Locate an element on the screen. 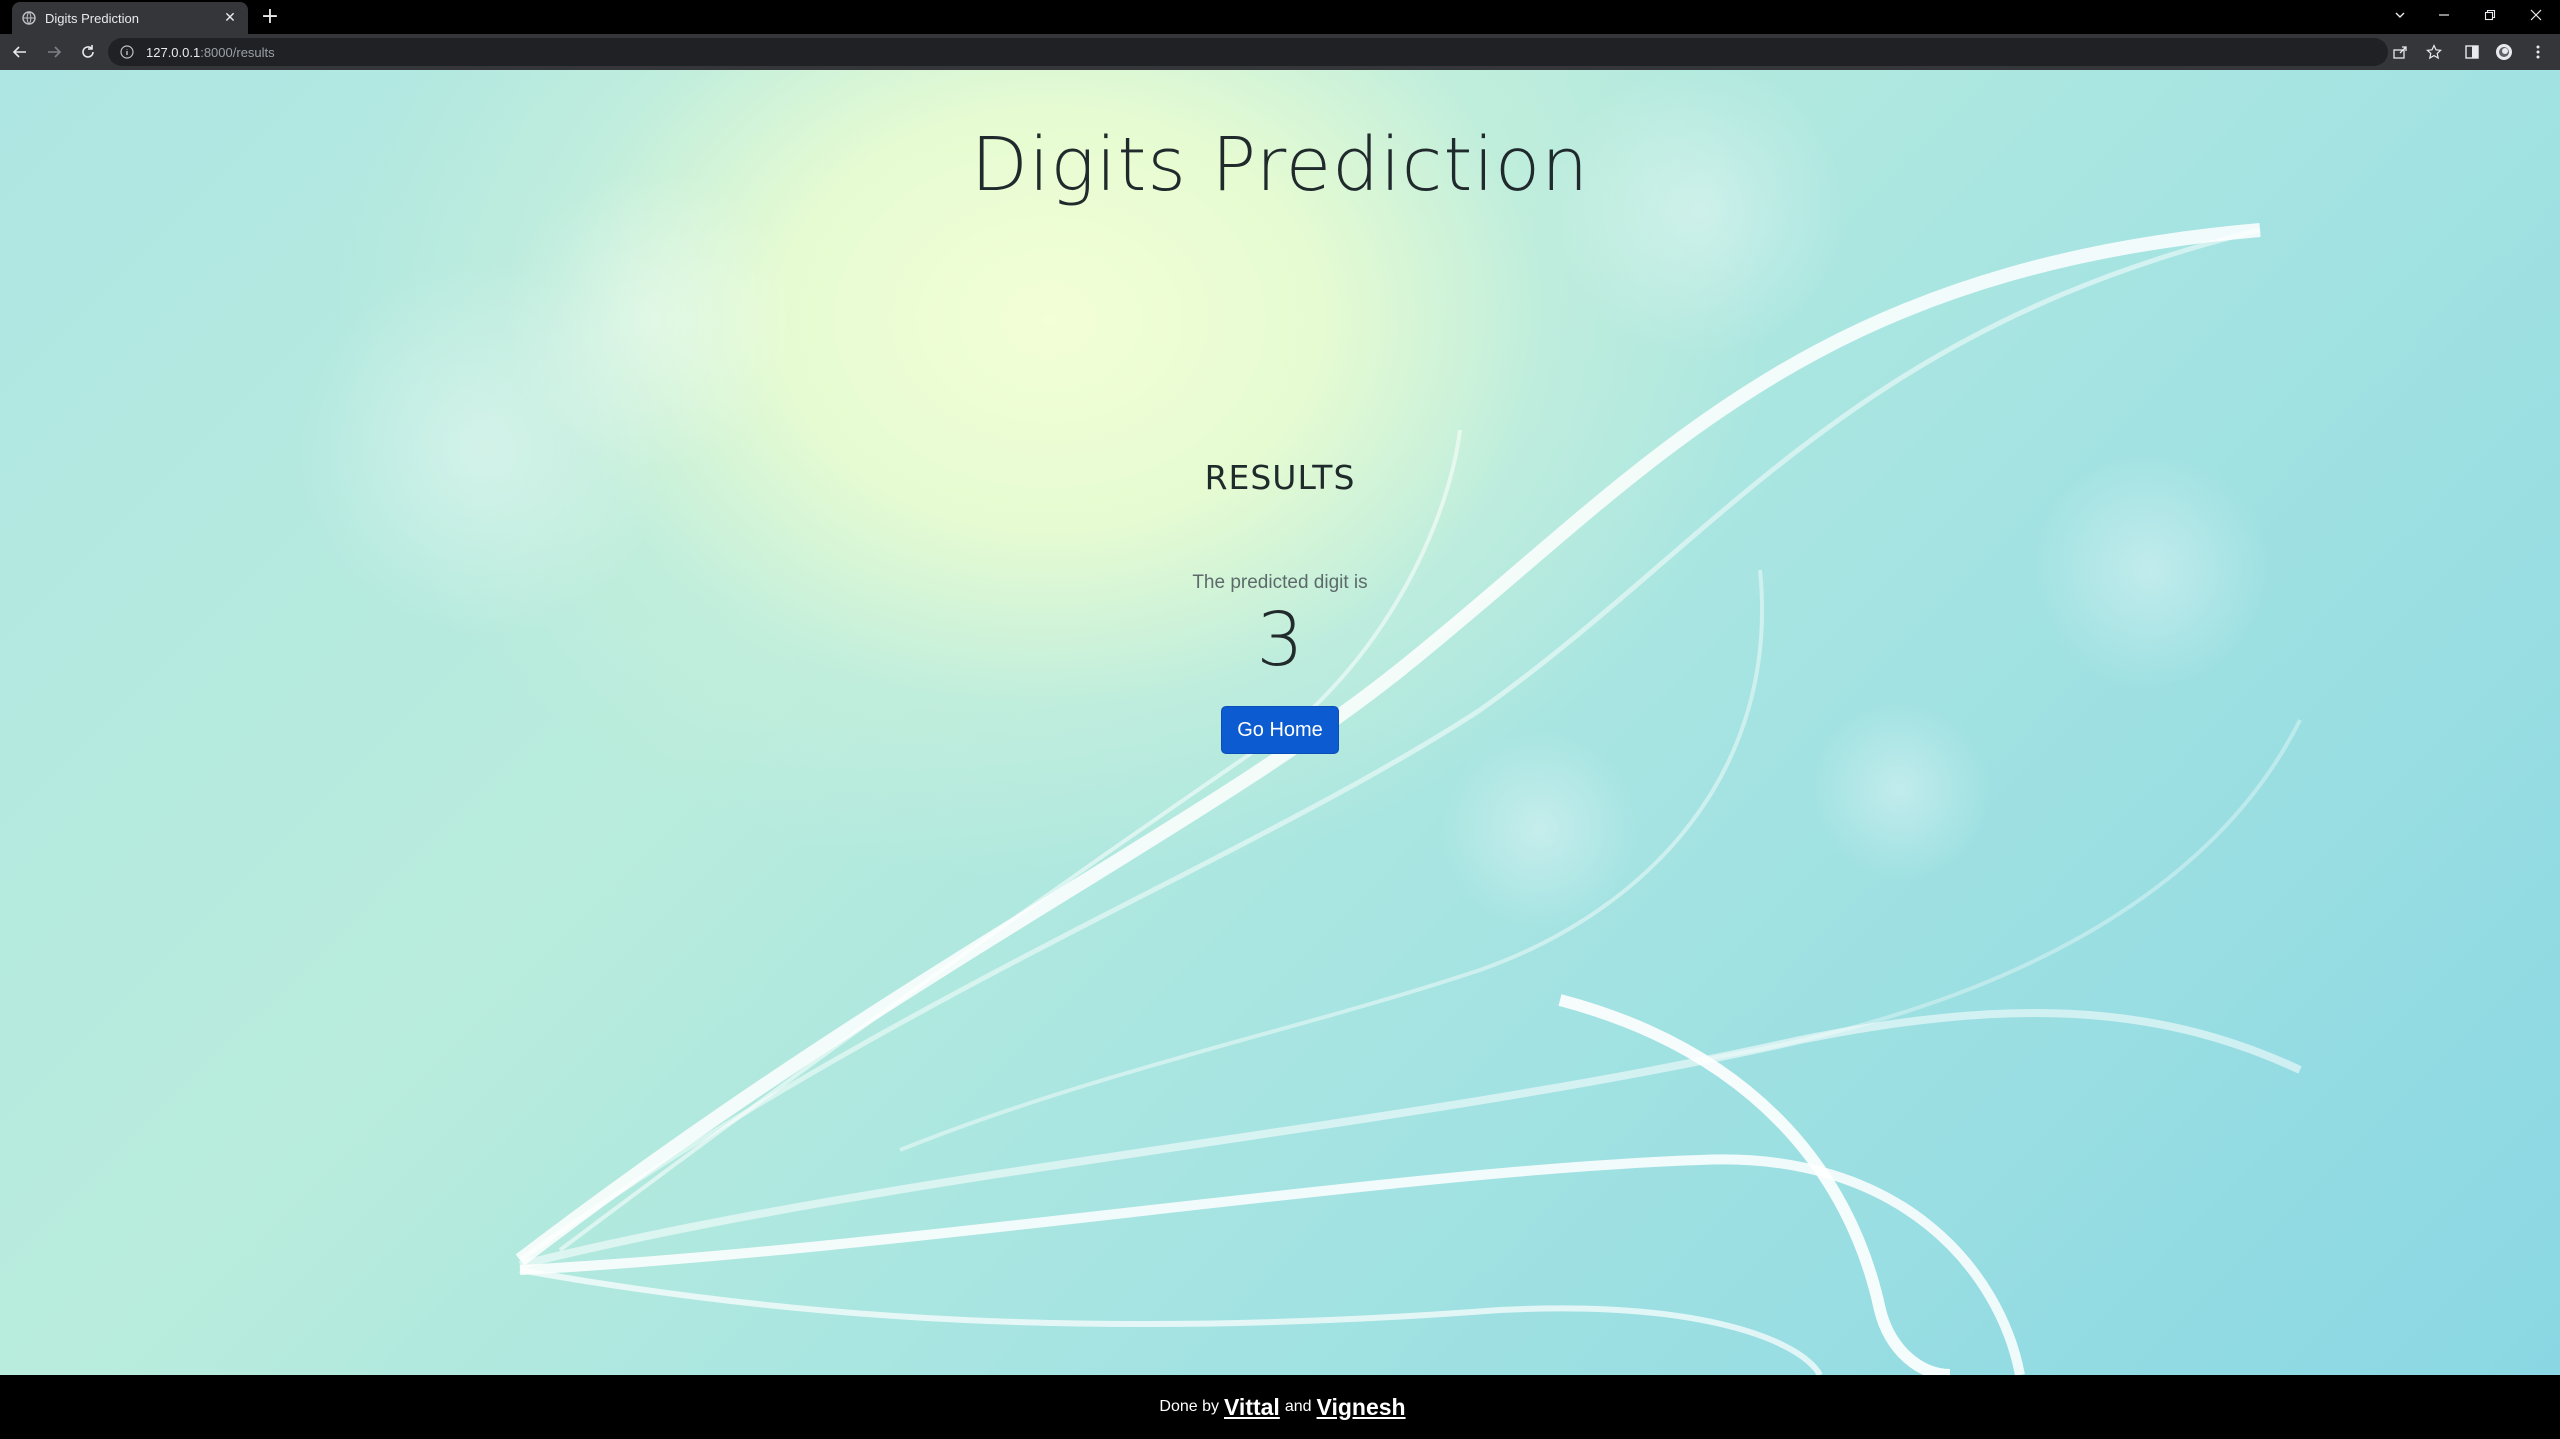  menu-kebab-icon is located at coordinates (2538, 52).